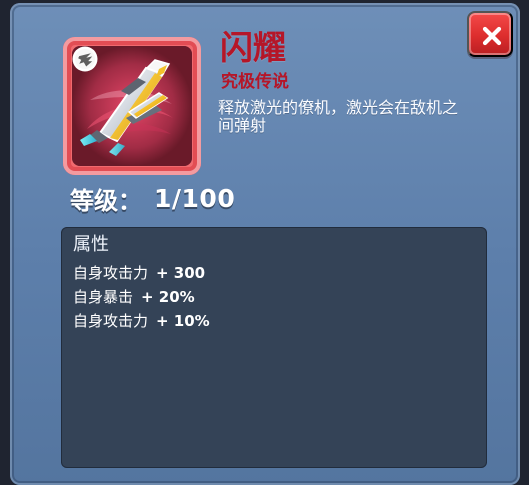 This screenshot has height=485, width=529. What do you see at coordinates (255, 82) in the screenshot?
I see `item-rarity: 究极传说` at bounding box center [255, 82].